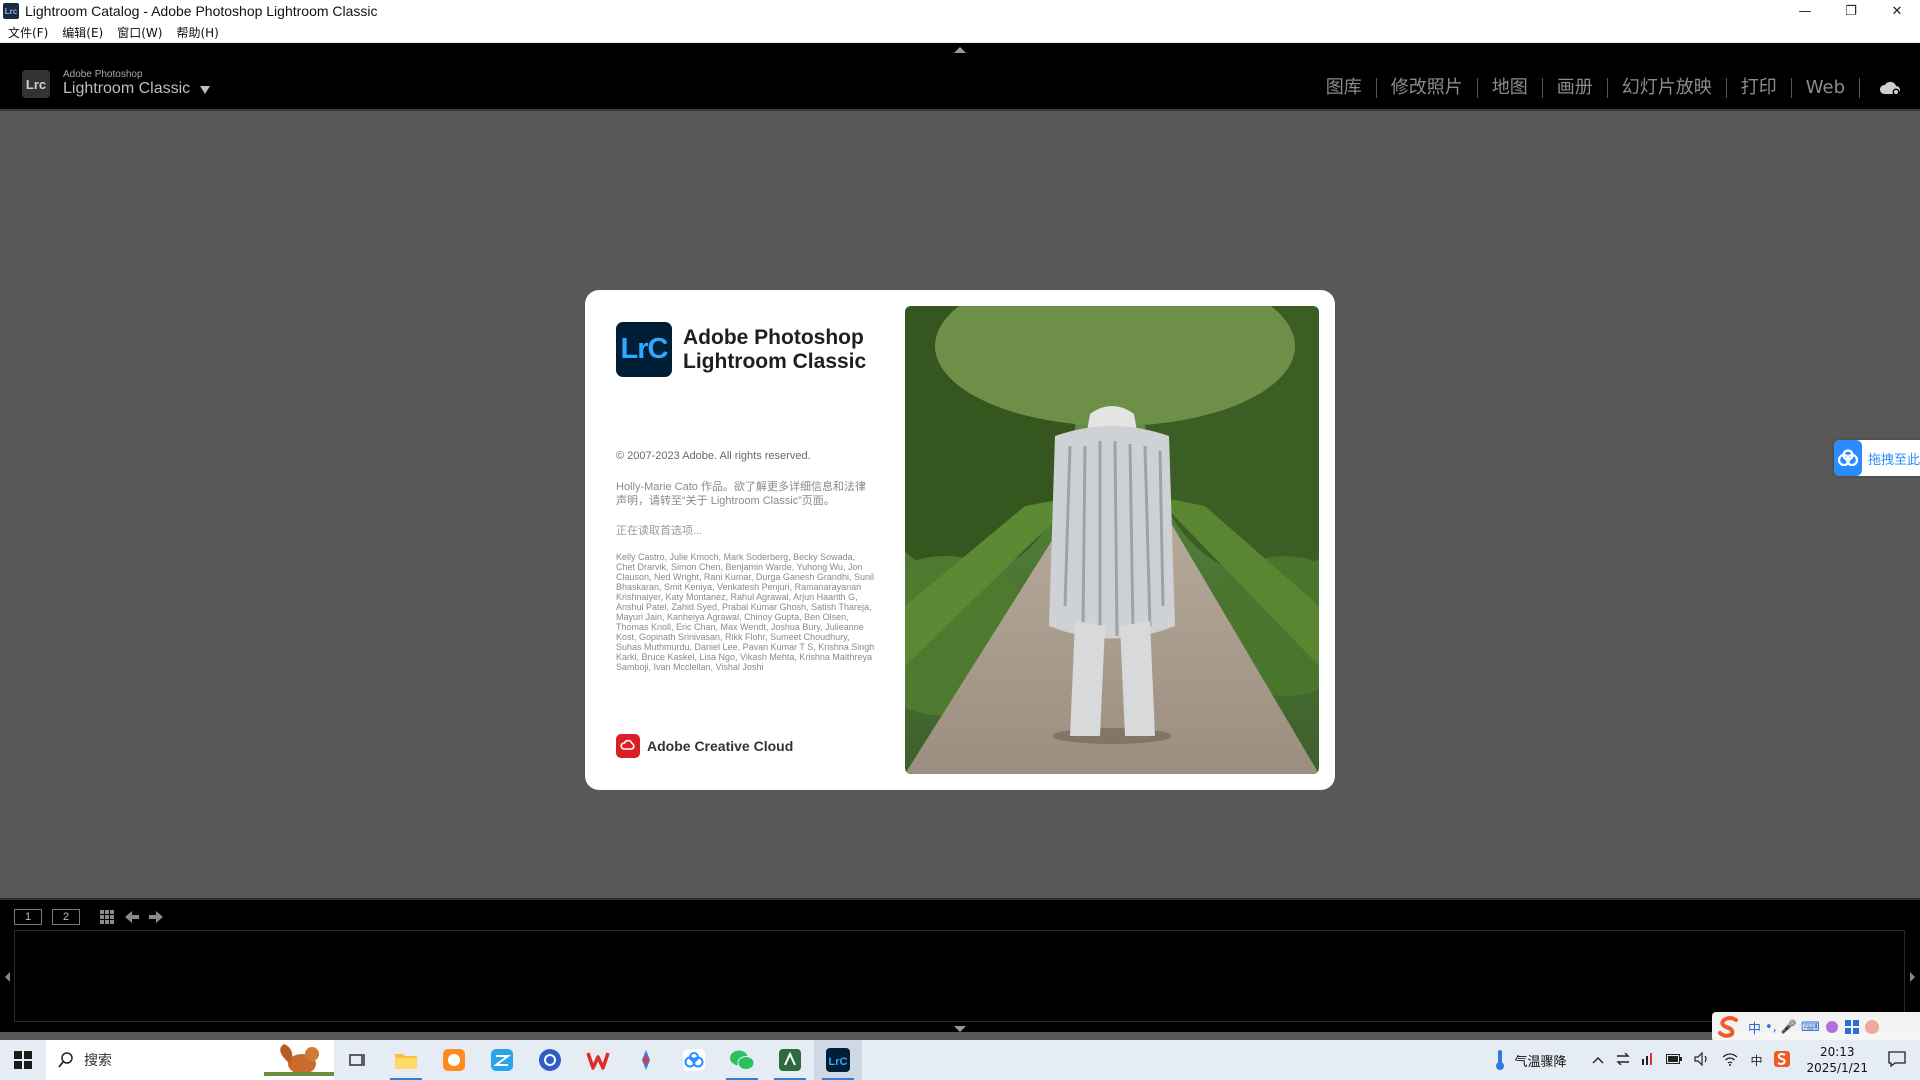  I want to click on module-library: 图库, so click(1344, 88).